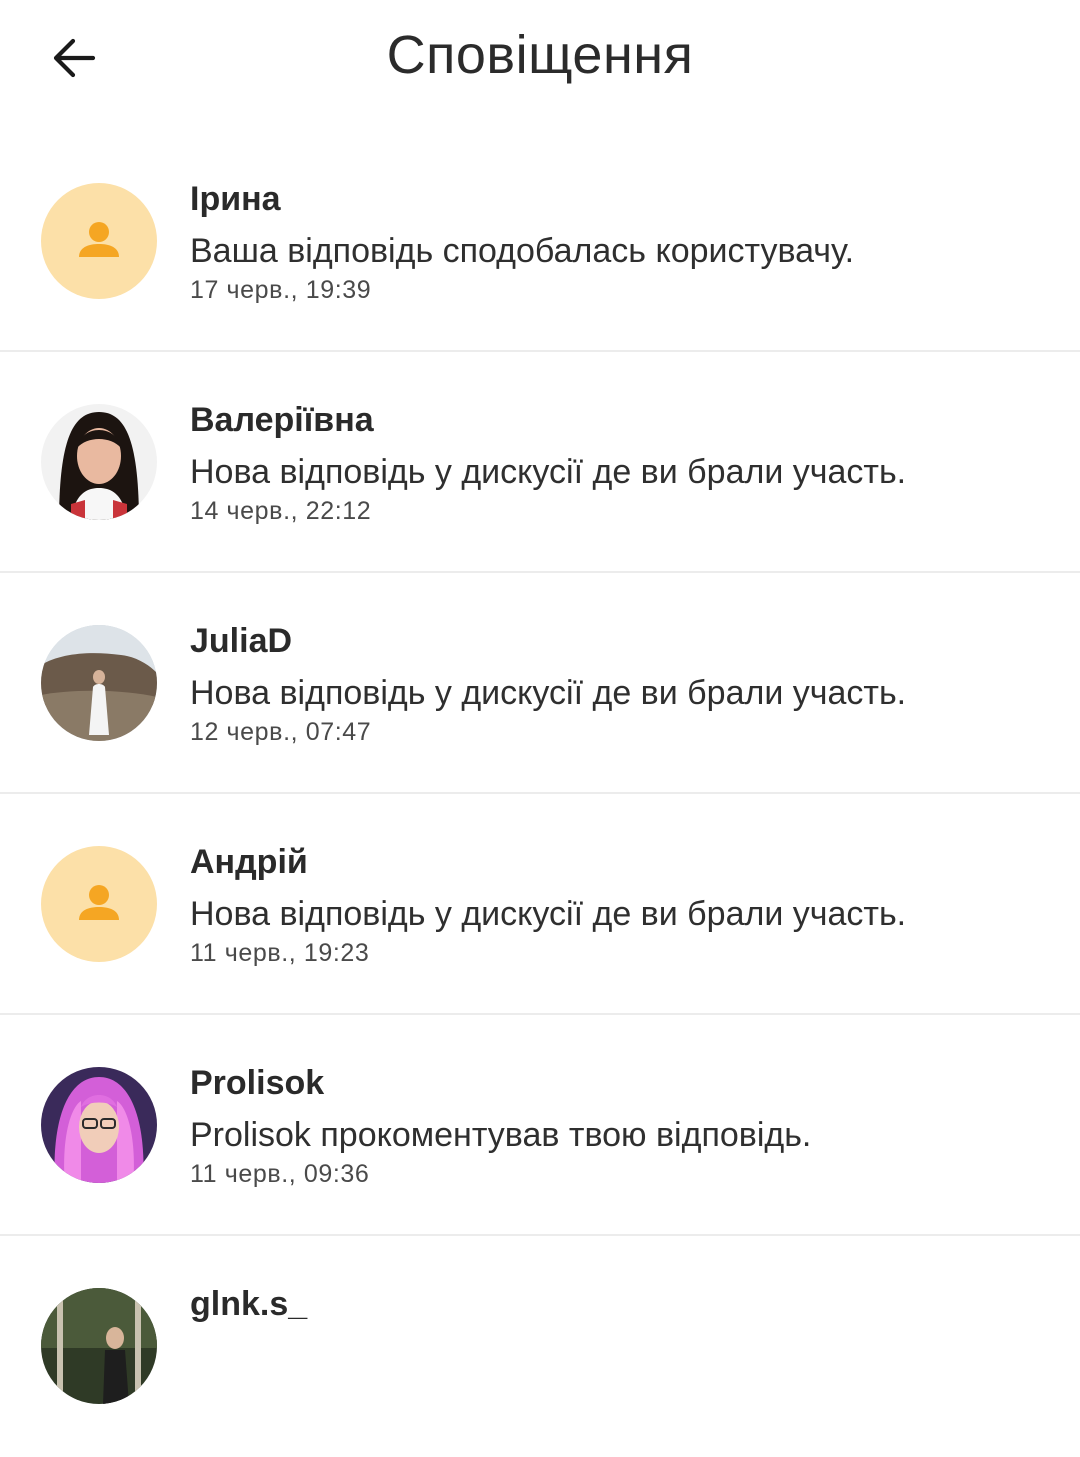 This screenshot has width=1080, height=1457. I want to click on notification-time: 17 черв., 19:39, so click(281, 290).